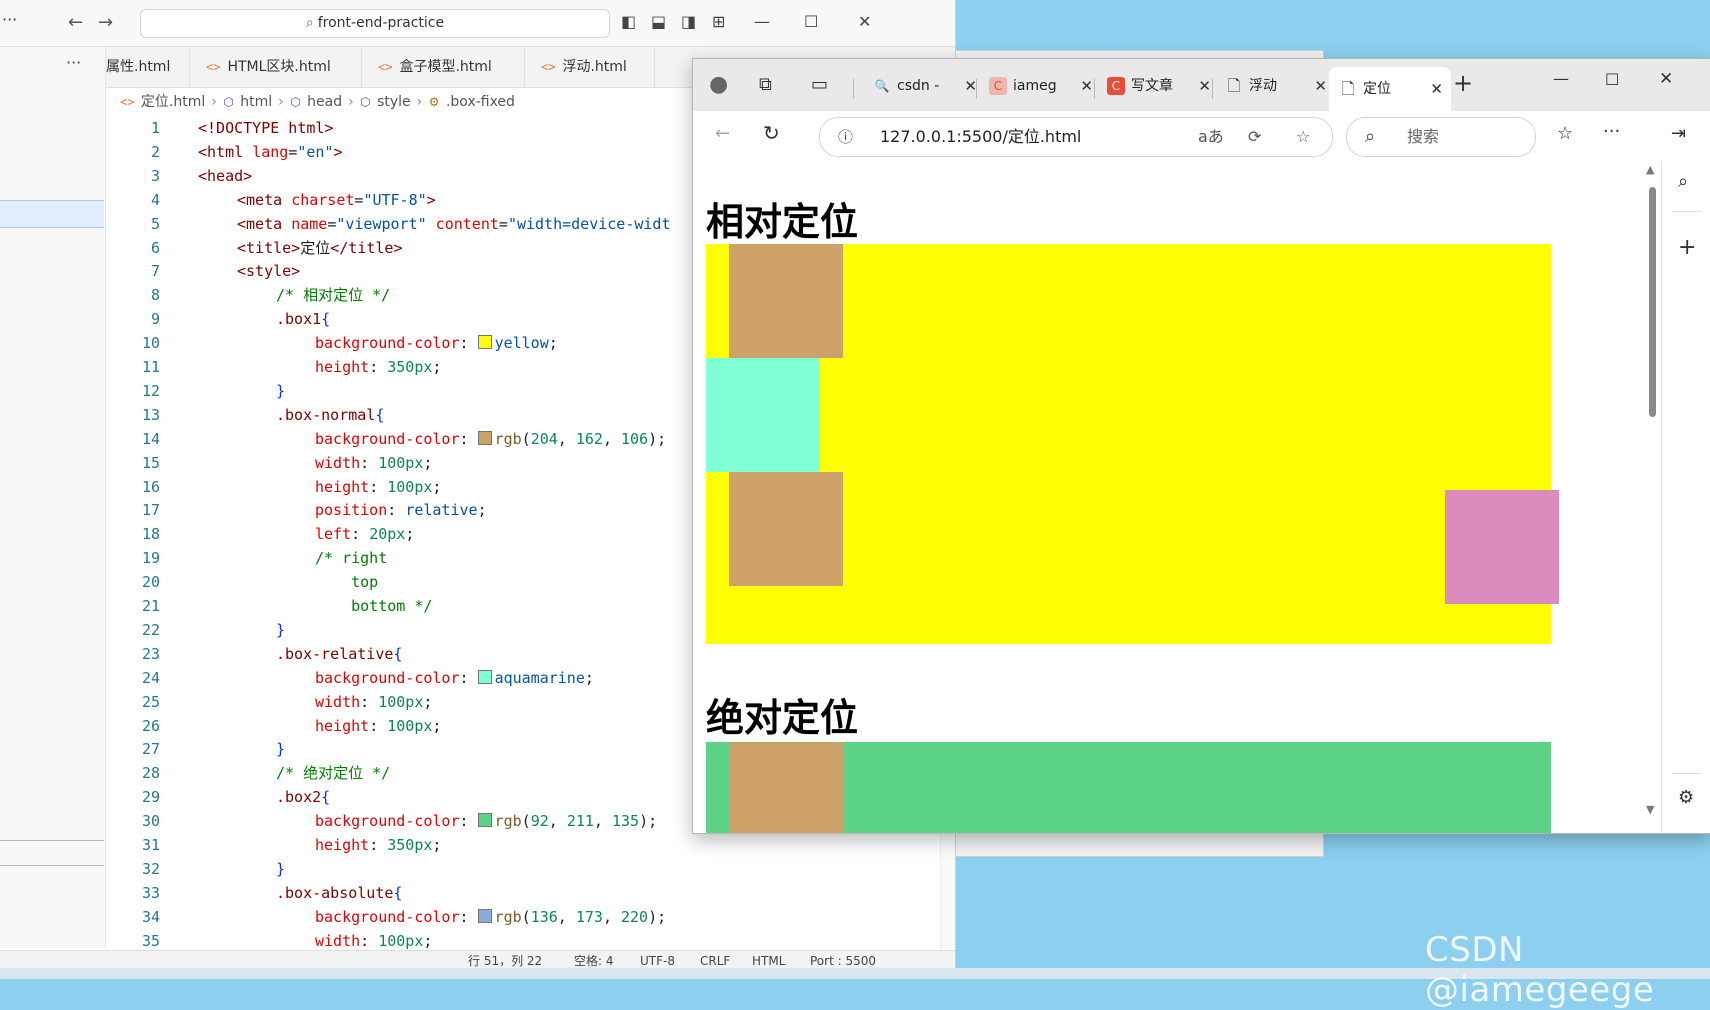  I want to click on tab-float: <> 浮动.html, so click(590, 67).